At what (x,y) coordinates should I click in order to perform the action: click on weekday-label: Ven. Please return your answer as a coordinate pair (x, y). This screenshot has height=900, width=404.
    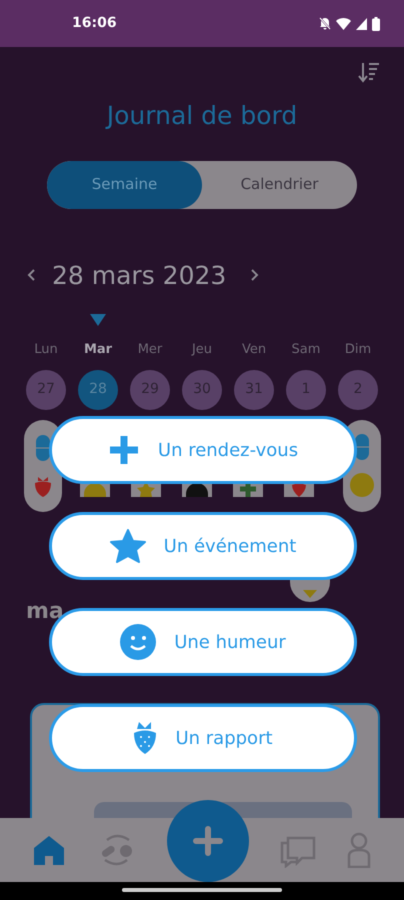
    Looking at the image, I should click on (254, 350).